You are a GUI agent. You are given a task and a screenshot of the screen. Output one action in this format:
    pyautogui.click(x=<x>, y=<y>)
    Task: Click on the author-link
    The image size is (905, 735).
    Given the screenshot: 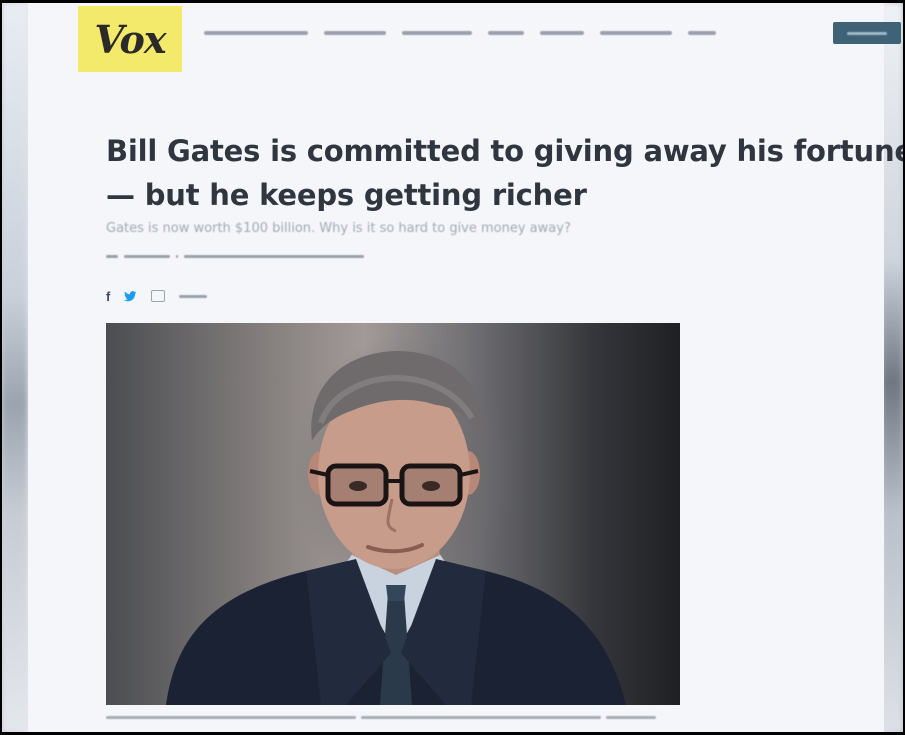 What is the action you would take?
    pyautogui.click(x=147, y=256)
    